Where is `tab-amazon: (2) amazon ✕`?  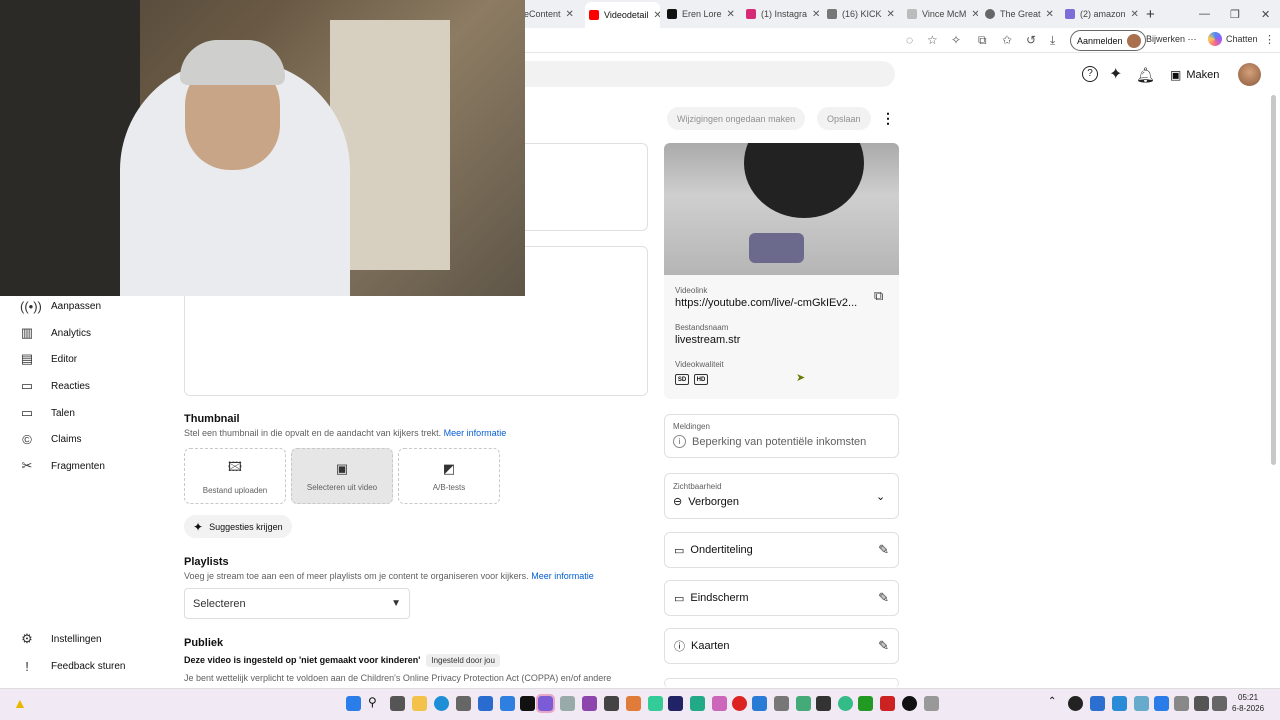 tab-amazon: (2) amazon ✕ is located at coordinates (1100, 14).